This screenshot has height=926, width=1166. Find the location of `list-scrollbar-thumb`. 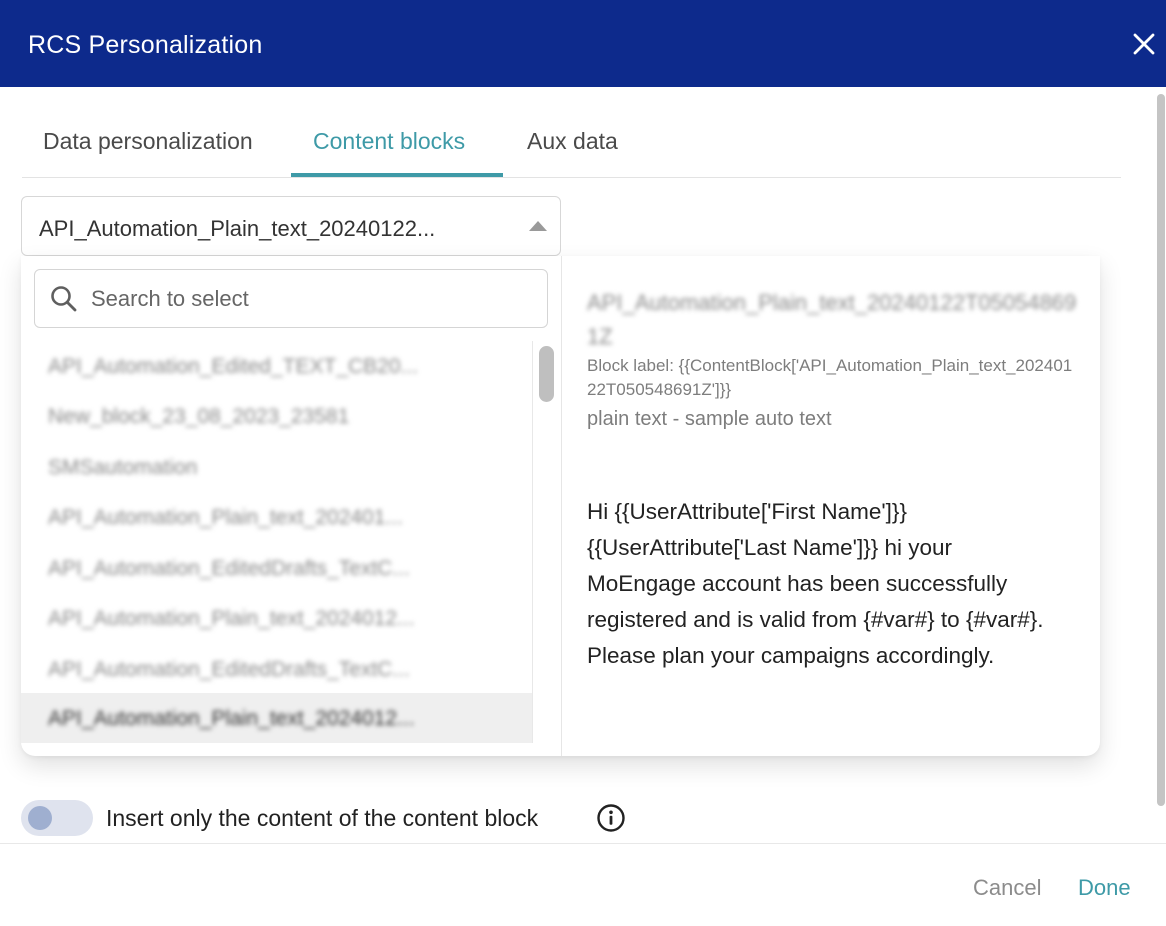

list-scrollbar-thumb is located at coordinates (546, 374).